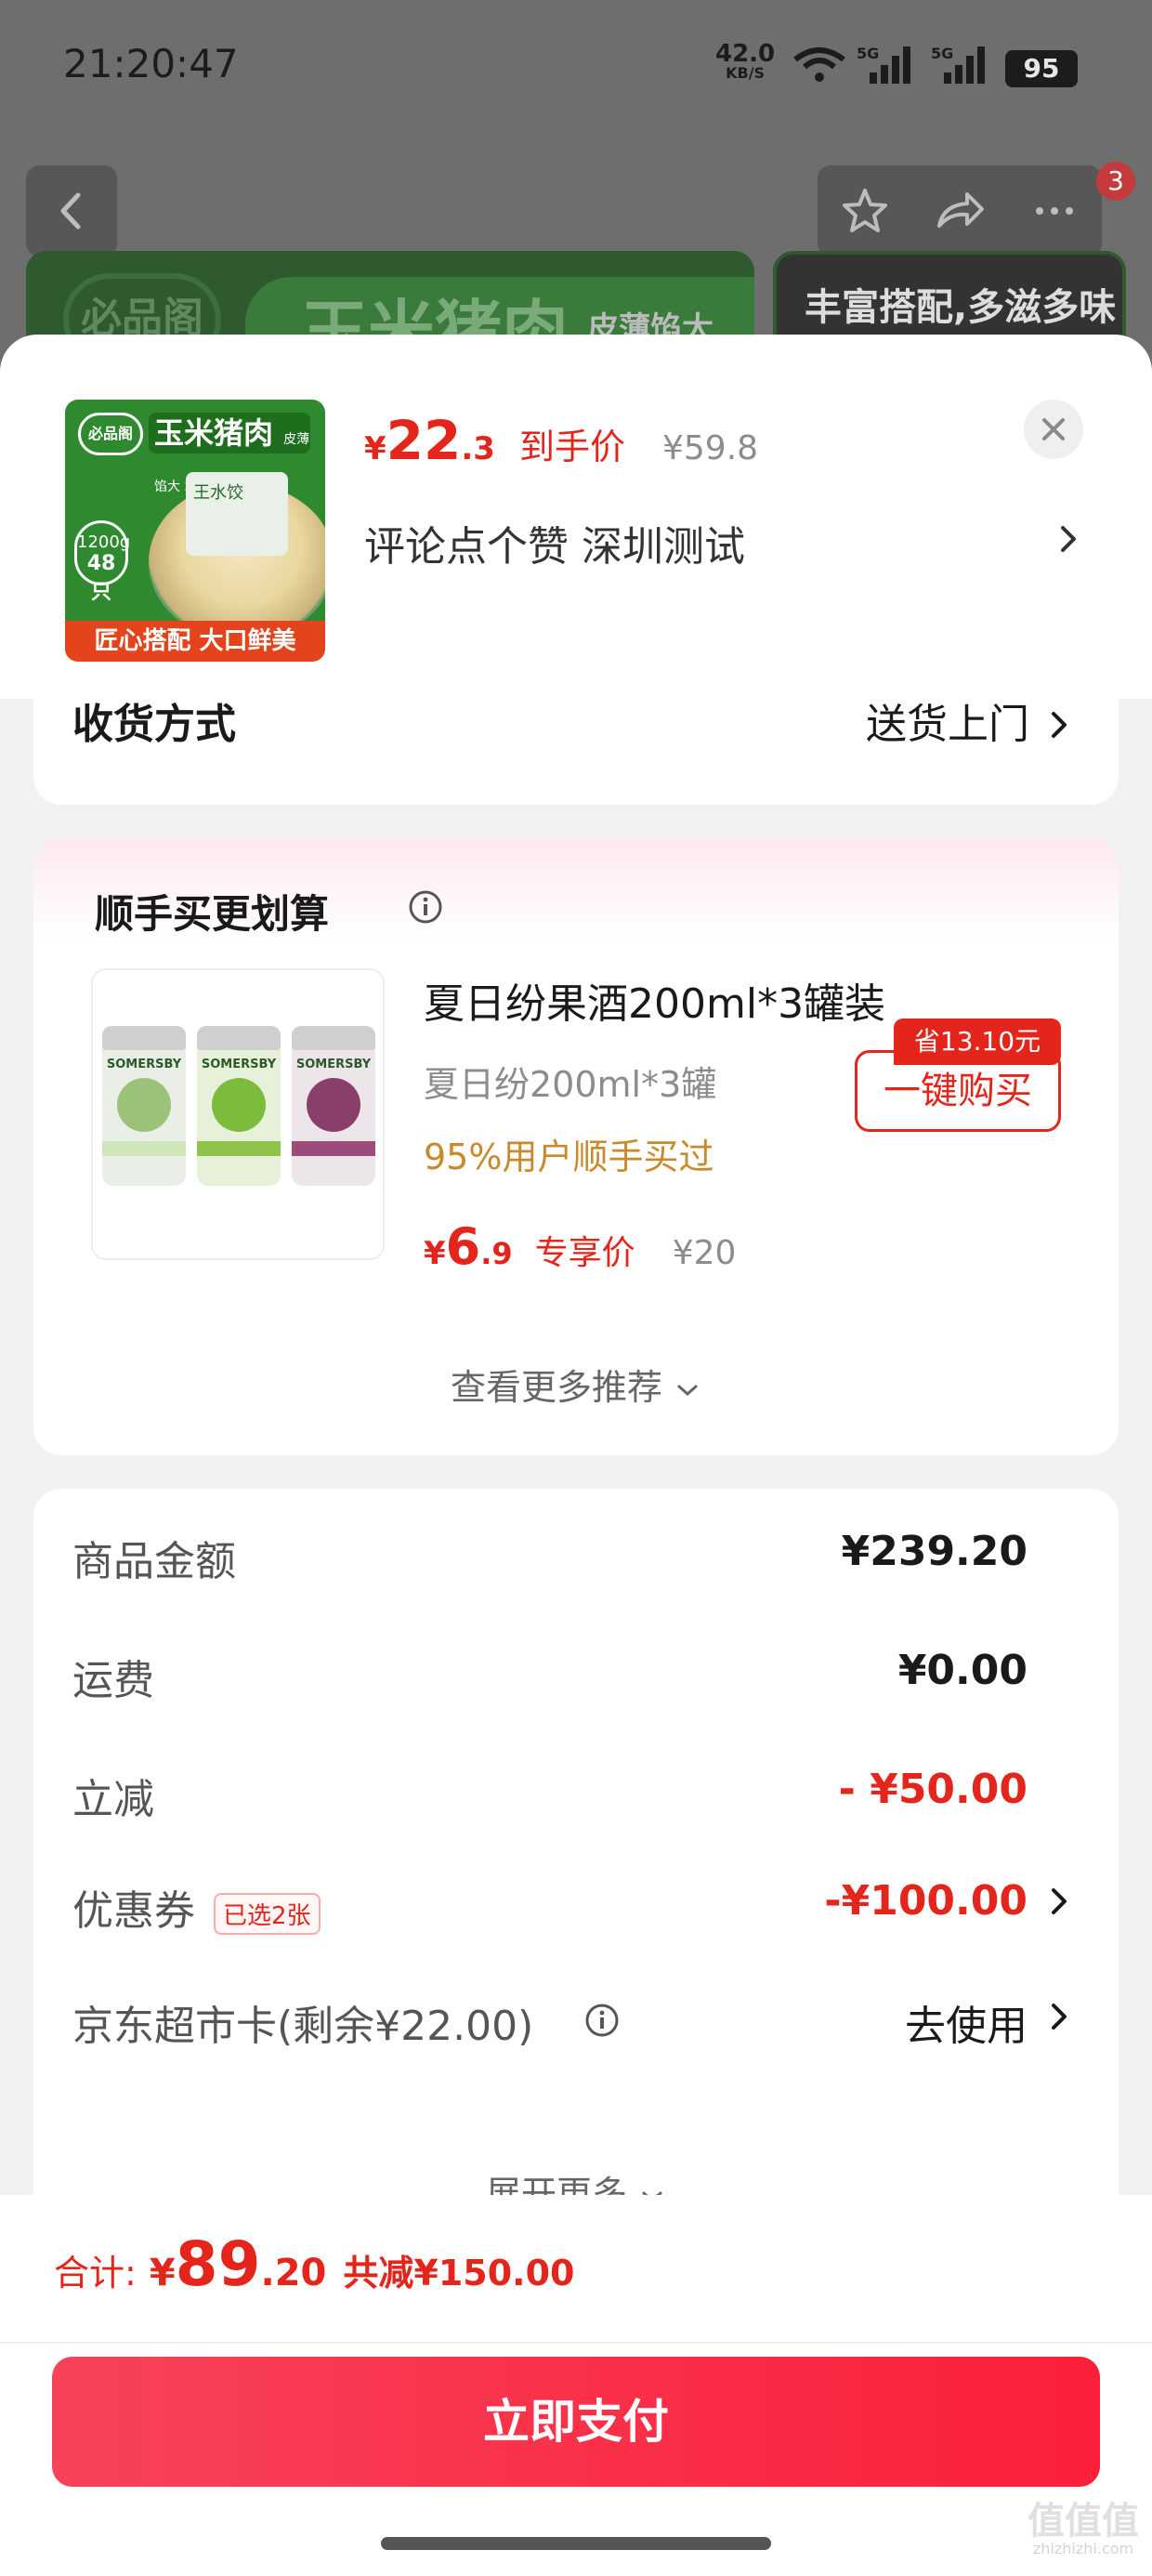 Image resolution: width=1152 pixels, height=2576 pixels. What do you see at coordinates (654, 1000) in the screenshot?
I see `addon-name: 夏日纷果酒200ml*3罐装` at bounding box center [654, 1000].